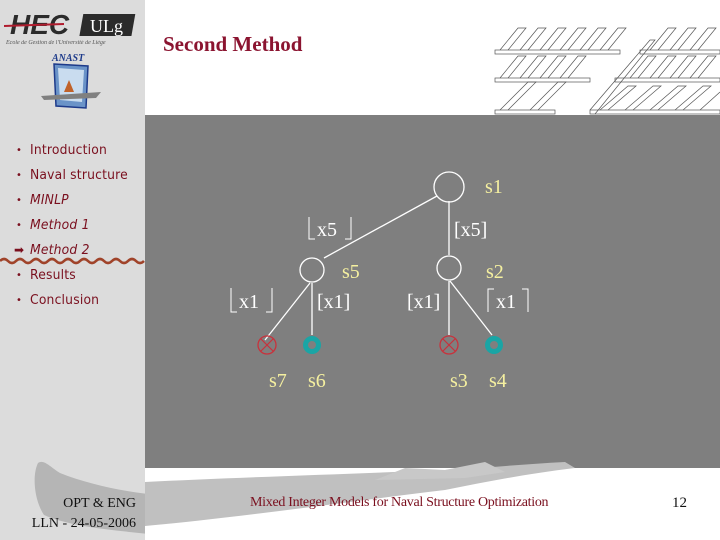 The width and height of the screenshot is (720, 540). I want to click on nav-item-method-1: • Method 1, so click(53, 225).